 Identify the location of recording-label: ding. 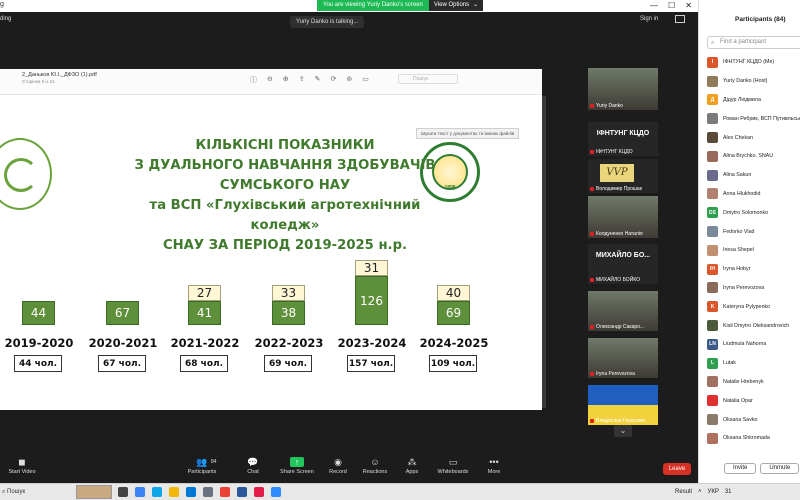
(6, 19).